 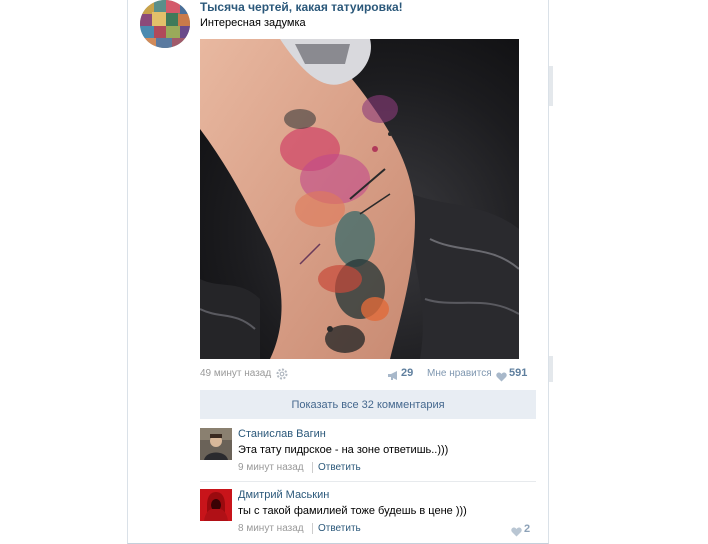 I want to click on comment-like-count: 2, so click(x=527, y=529).